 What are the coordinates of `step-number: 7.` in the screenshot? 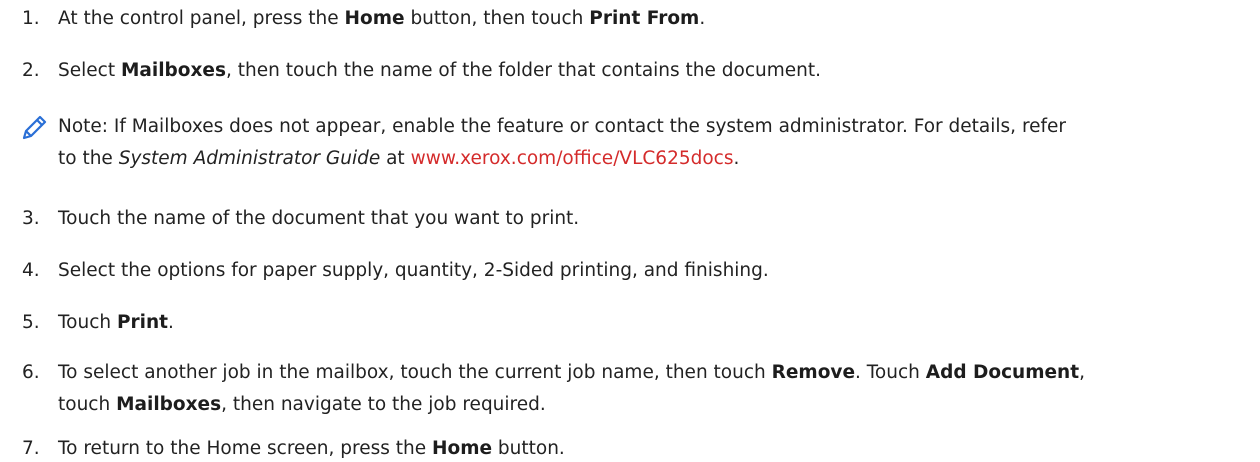 It's located at (31, 448).